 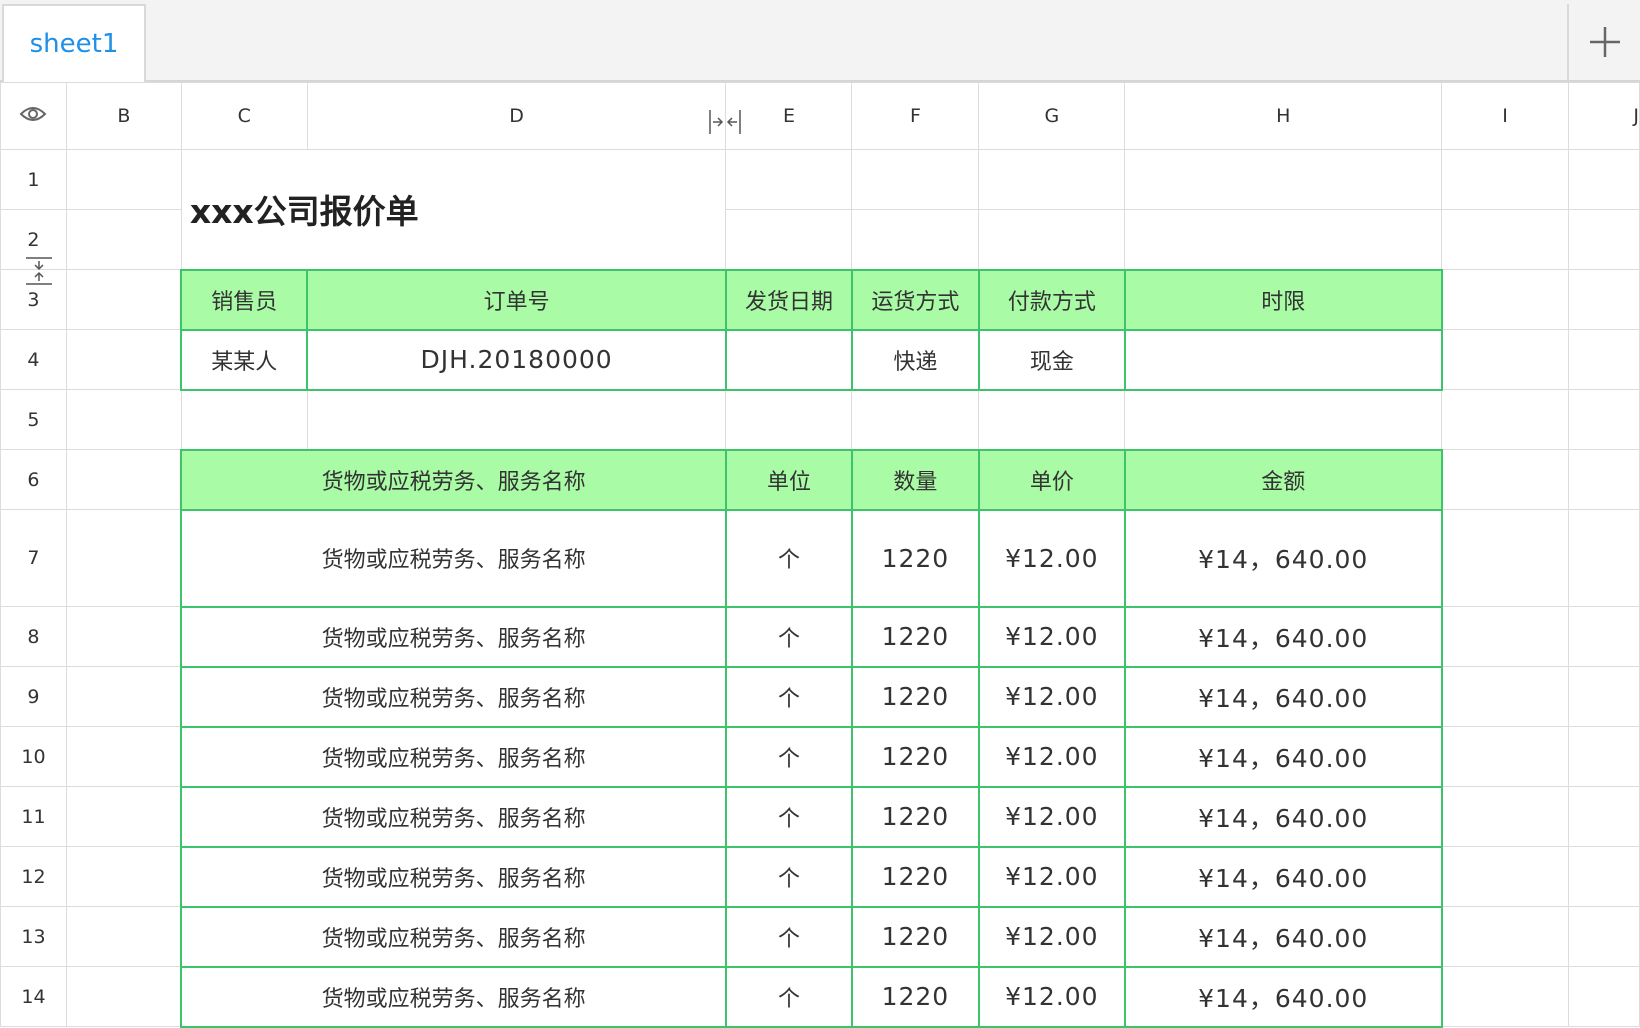 I want to click on header-deadline: 时限, so click(x=1283, y=299).